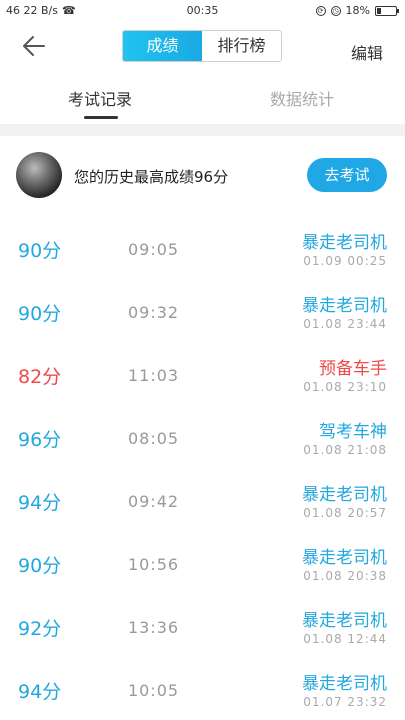  I want to click on tab-exam-records: 考试记录, so click(100, 98).